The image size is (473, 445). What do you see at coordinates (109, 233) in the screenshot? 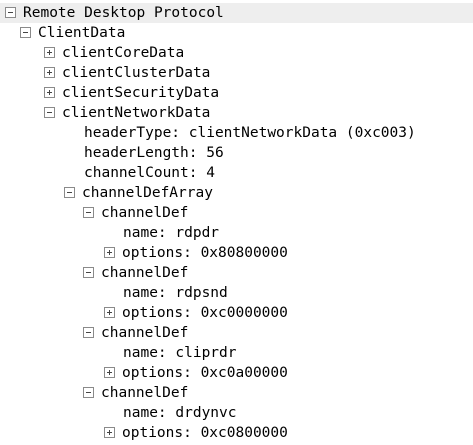
I see `tree-field-channel-name: name: rdpdr` at bounding box center [109, 233].